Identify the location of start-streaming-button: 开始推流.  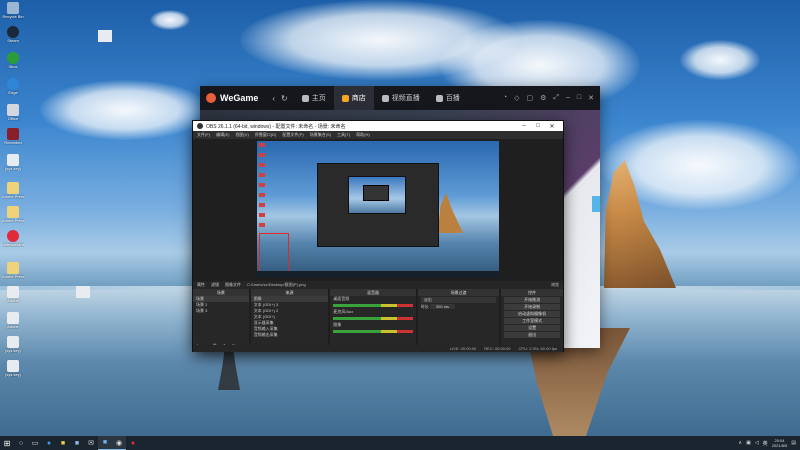
(532, 300).